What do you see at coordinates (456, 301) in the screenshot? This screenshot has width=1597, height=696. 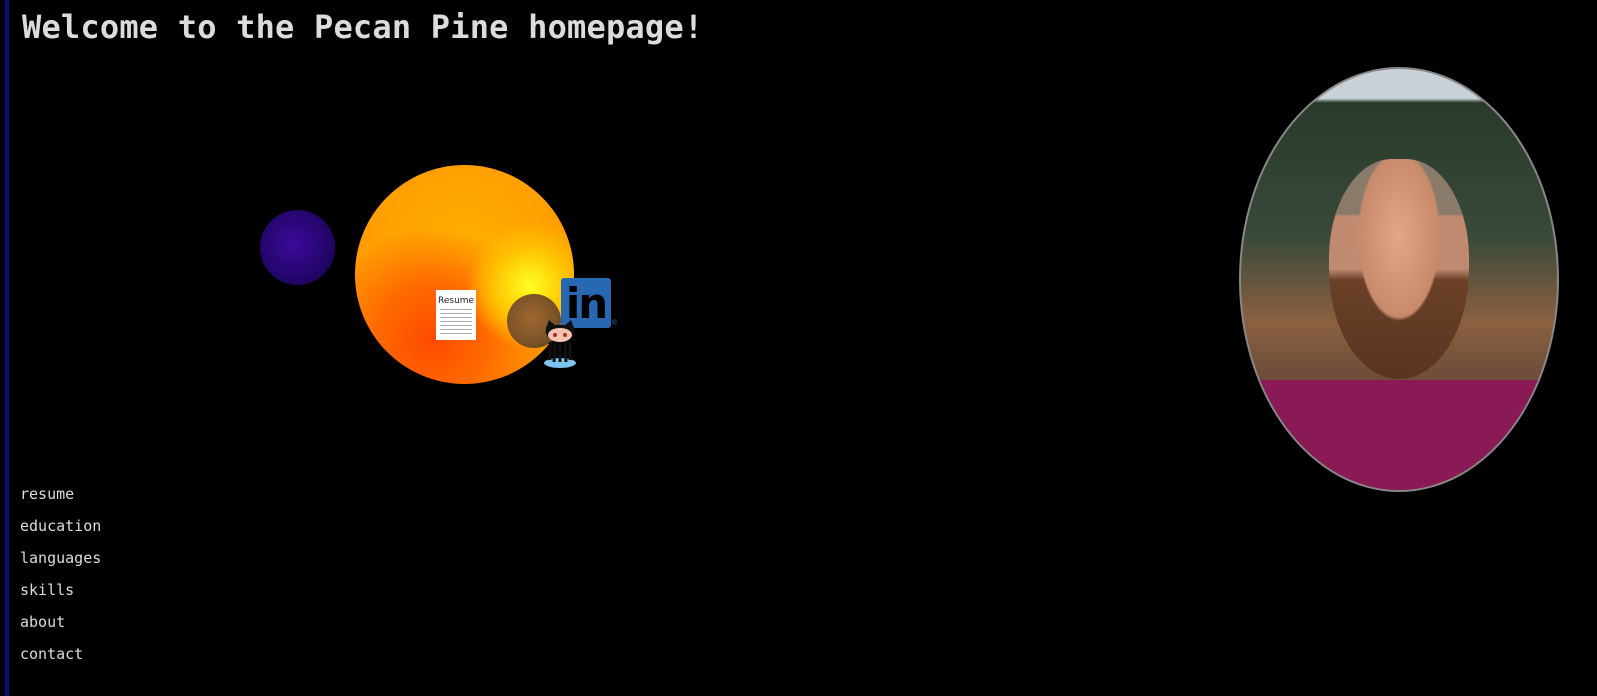 I see `resume-icon-label: Resume` at bounding box center [456, 301].